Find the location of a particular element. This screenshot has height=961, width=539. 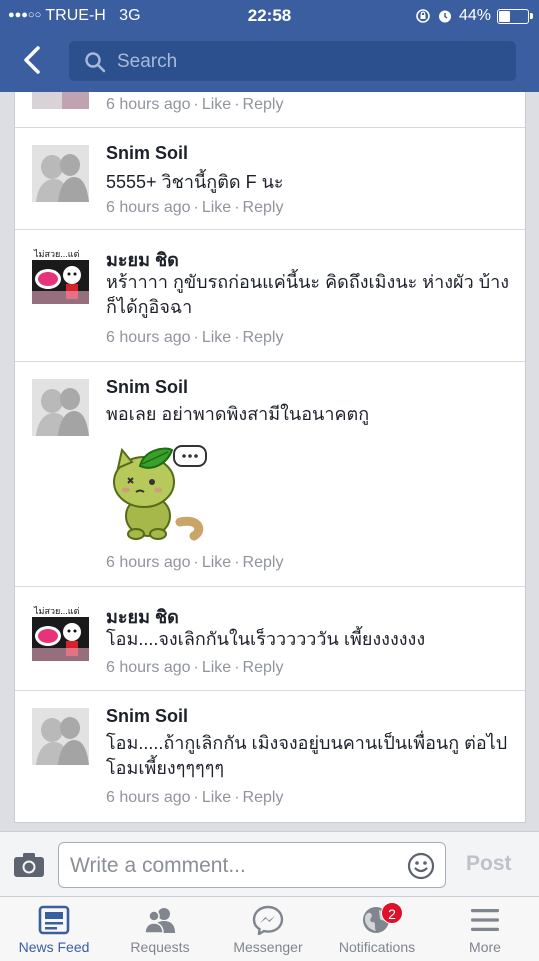

search-input is located at coordinates (312, 62).